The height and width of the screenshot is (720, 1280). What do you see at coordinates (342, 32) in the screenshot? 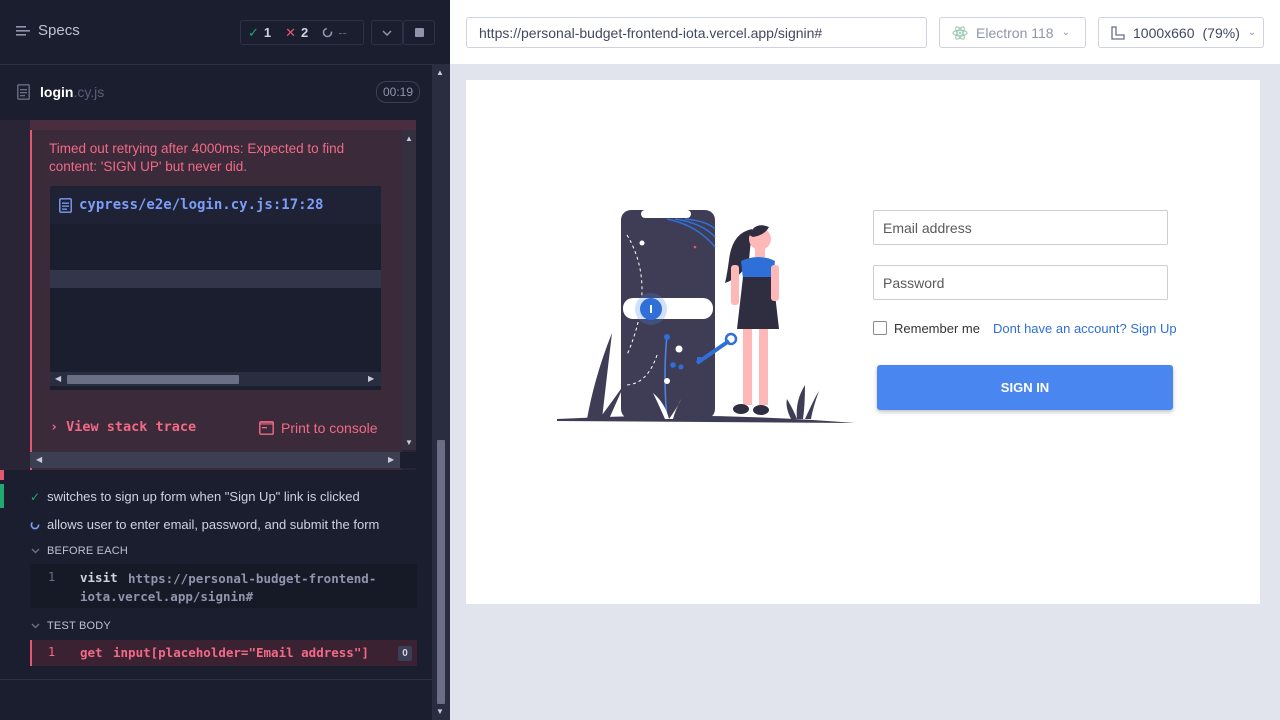
I see `pending-count: --` at bounding box center [342, 32].